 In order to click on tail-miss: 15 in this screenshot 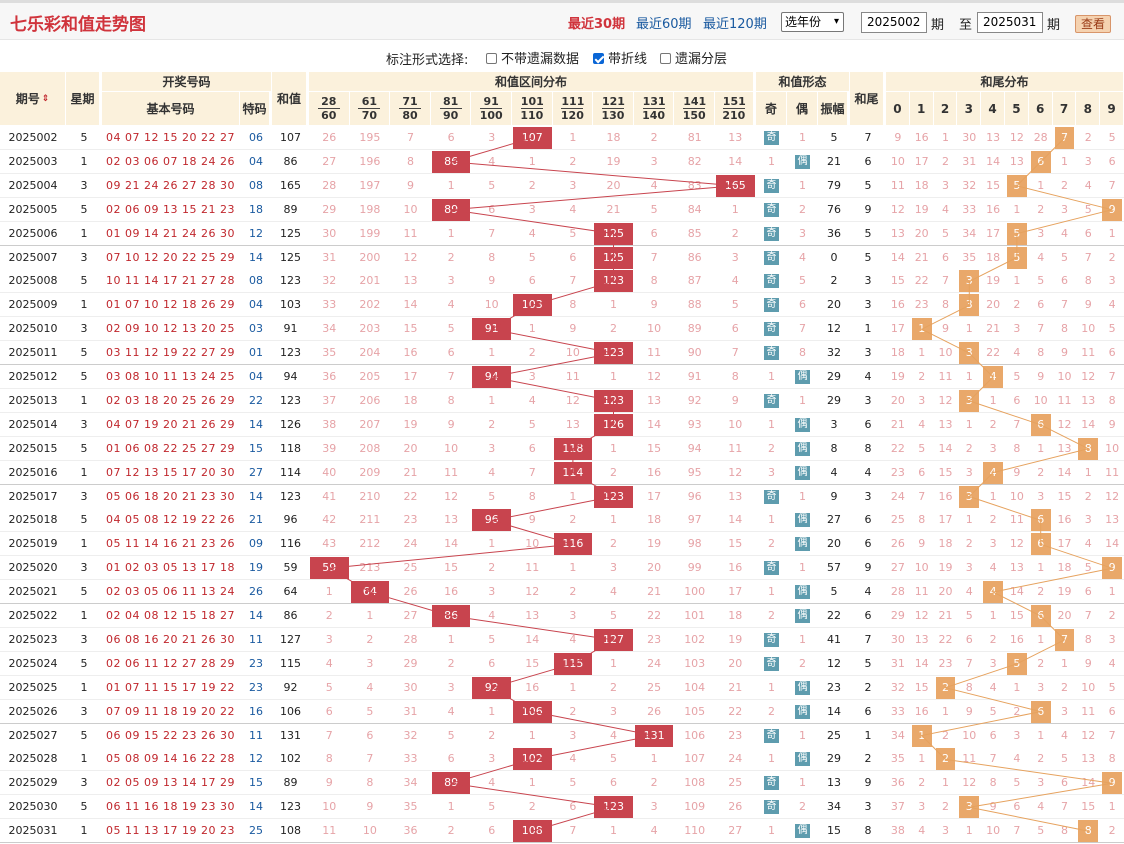, I will do `click(897, 281)`.